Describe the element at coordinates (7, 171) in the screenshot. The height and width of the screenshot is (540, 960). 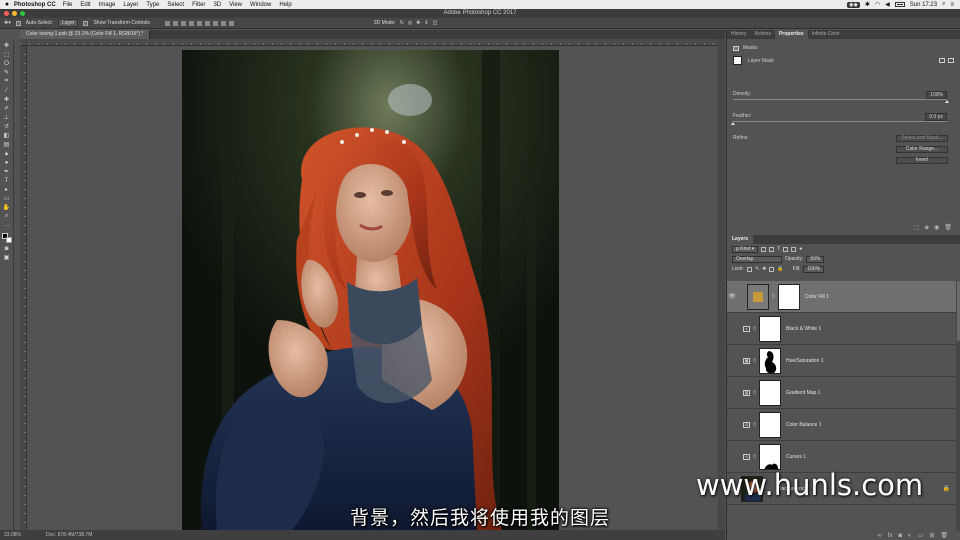
I see `pen-tool-icon: ✒` at that location.